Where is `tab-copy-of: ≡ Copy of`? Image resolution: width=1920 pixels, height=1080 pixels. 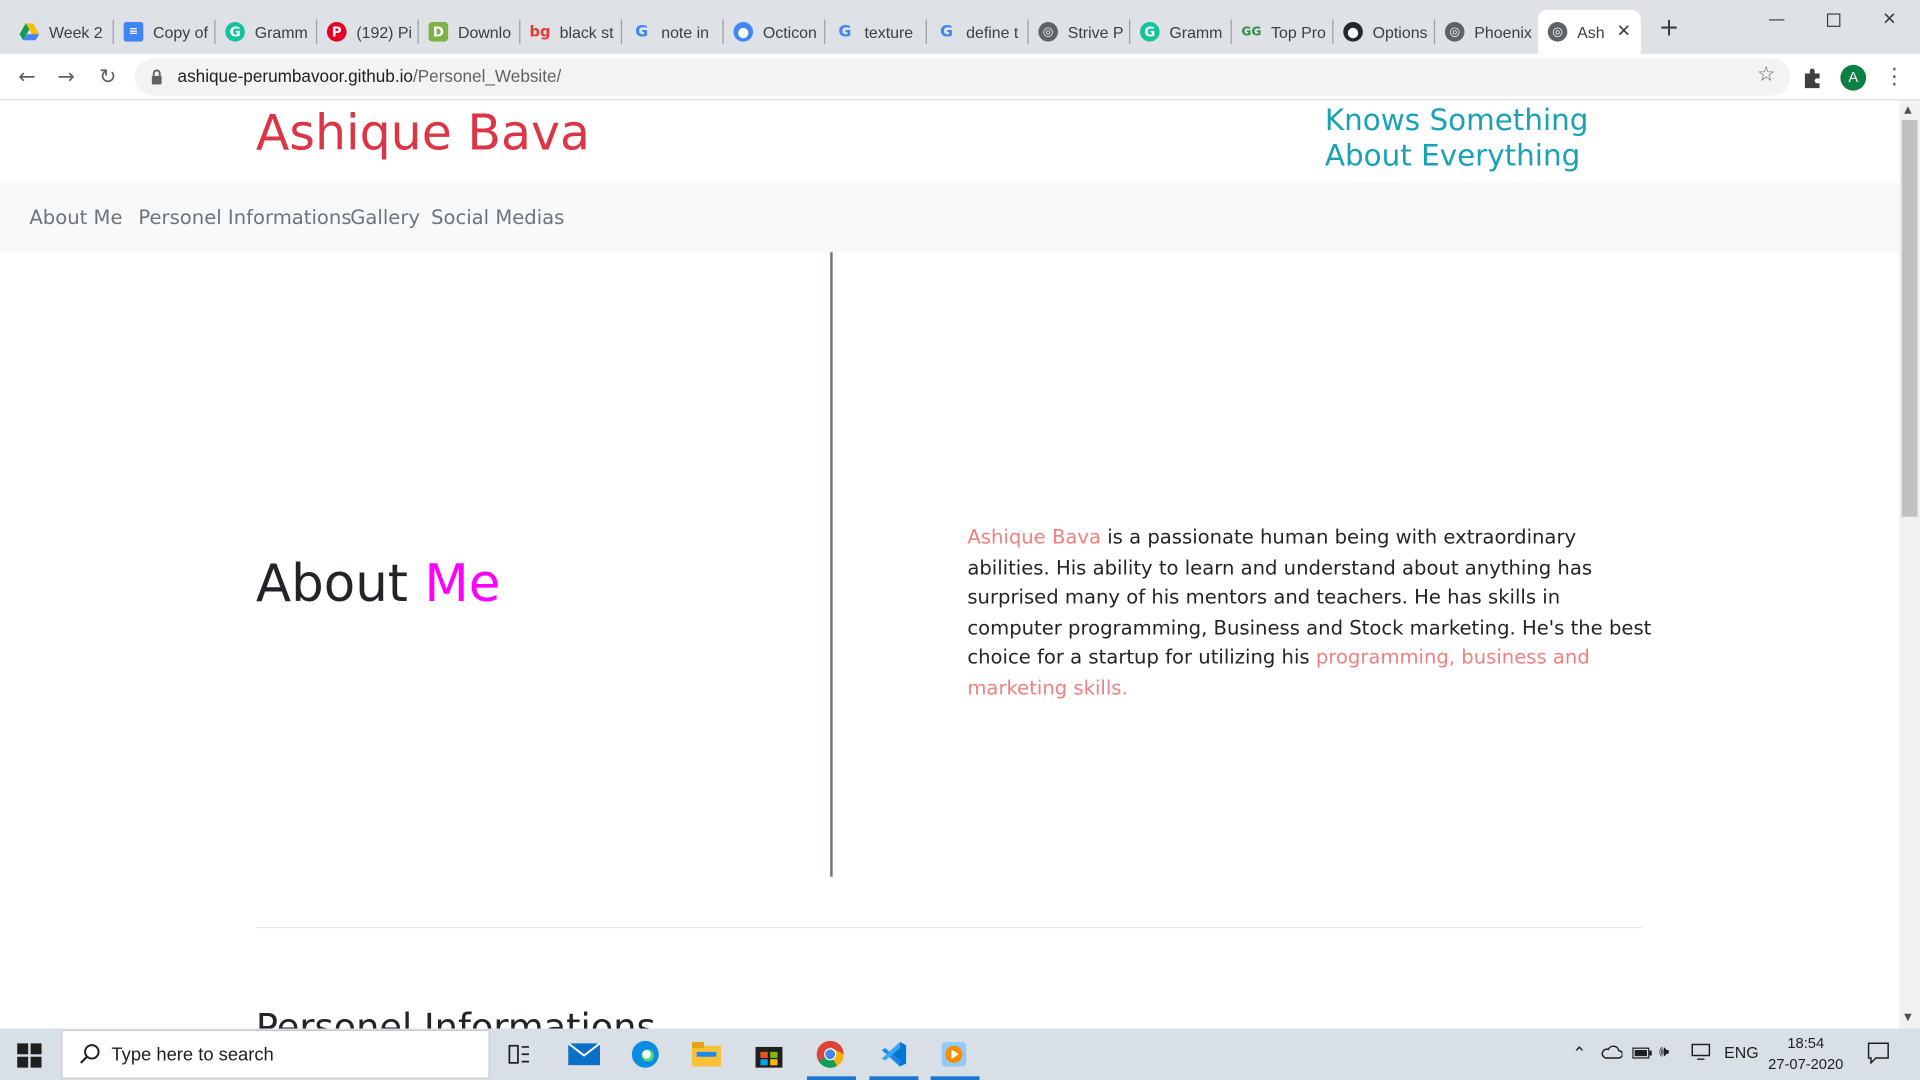
tab-copy-of: ≡ Copy of is located at coordinates (164, 32).